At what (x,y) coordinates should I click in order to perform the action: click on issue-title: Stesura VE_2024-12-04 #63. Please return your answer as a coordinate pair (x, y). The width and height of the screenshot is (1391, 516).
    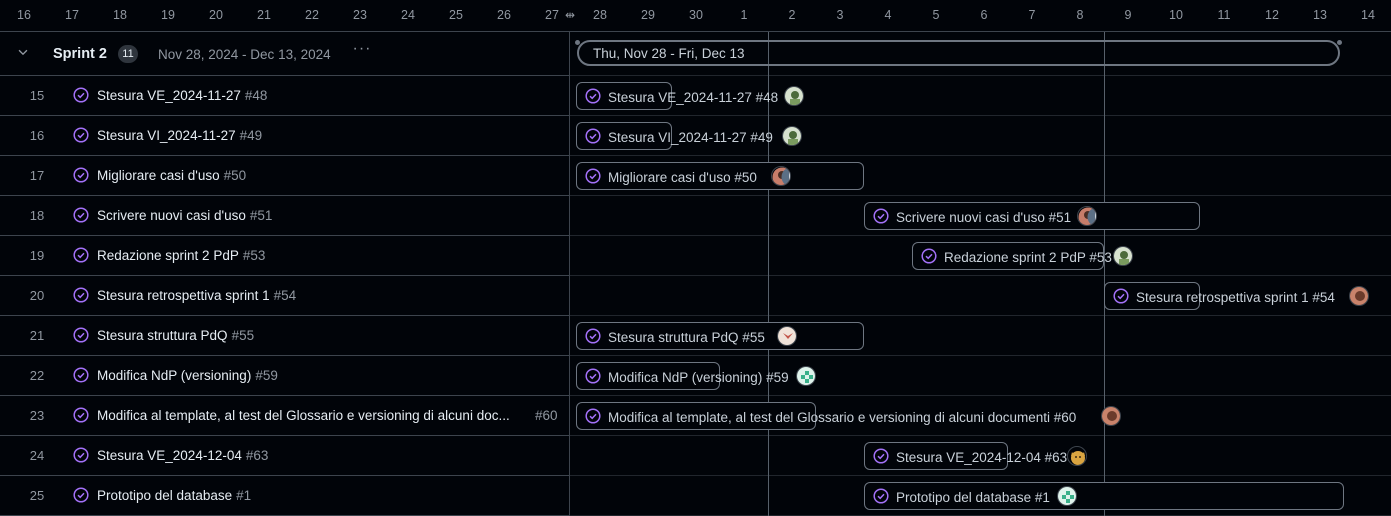
    Looking at the image, I should click on (182, 455).